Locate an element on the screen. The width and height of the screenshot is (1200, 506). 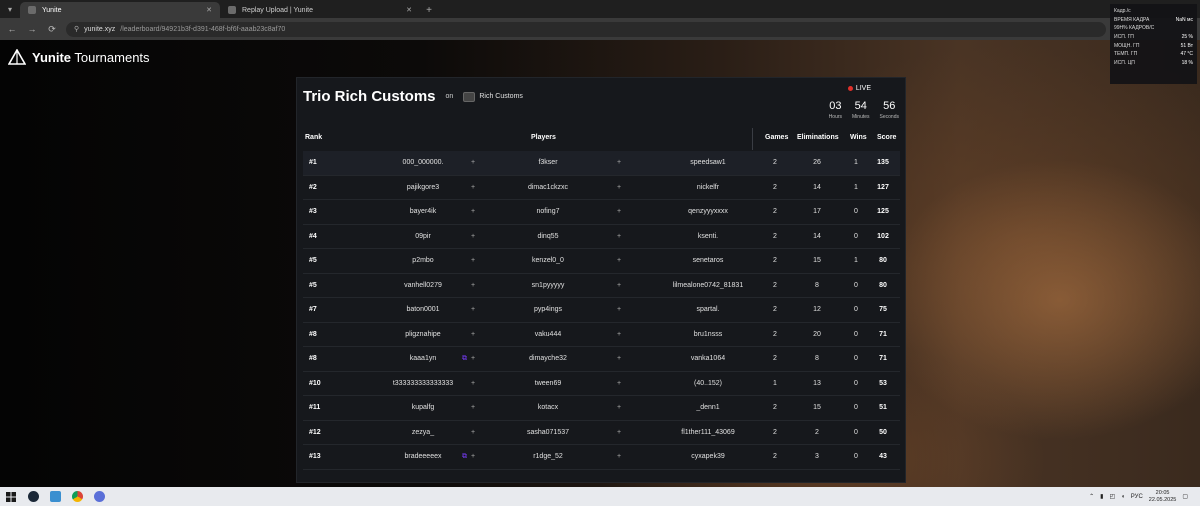
player-3-cell: cyxapek39 is located at coordinates (708, 456).